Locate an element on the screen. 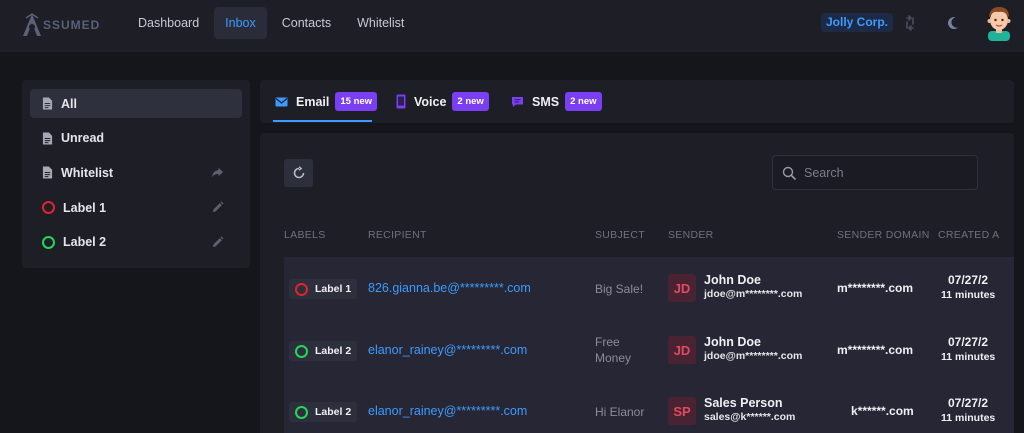 The image size is (1024, 433). subject-text: Free is located at coordinates (607, 342).